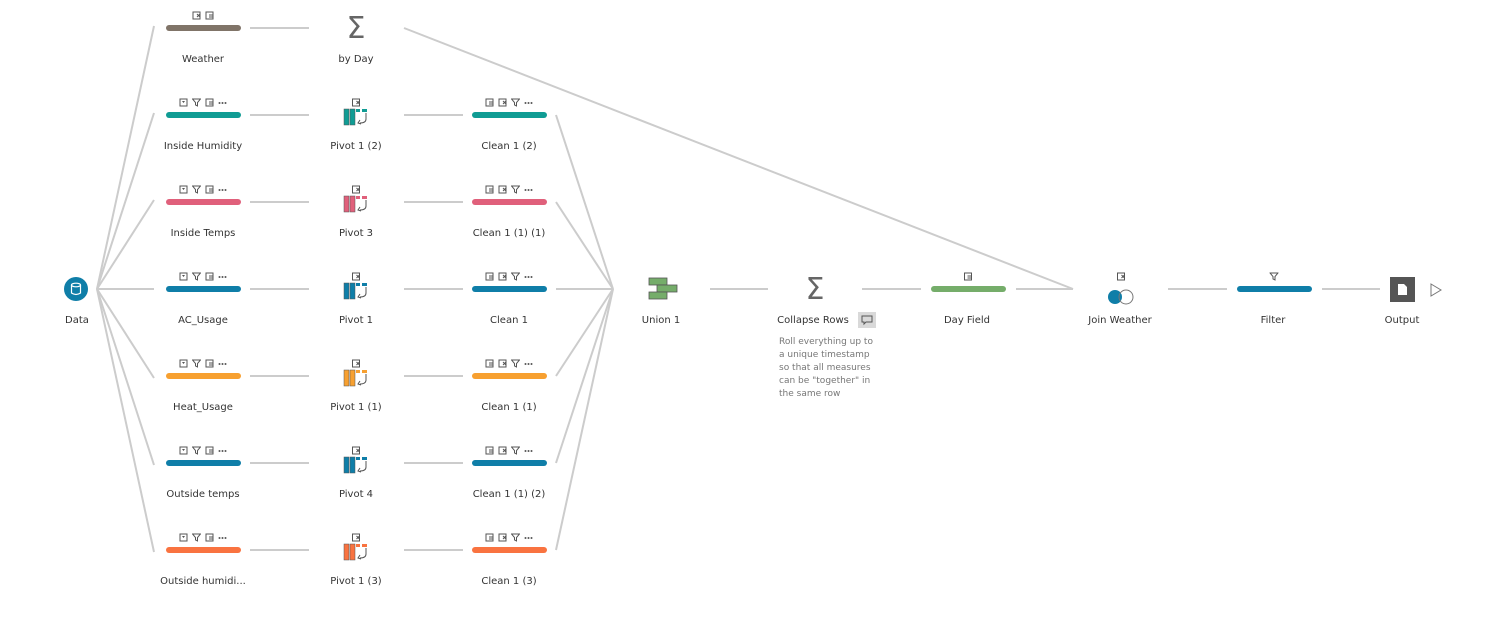  What do you see at coordinates (356, 581) in the screenshot?
I see `step2-label: Pivot 1 (3)` at bounding box center [356, 581].